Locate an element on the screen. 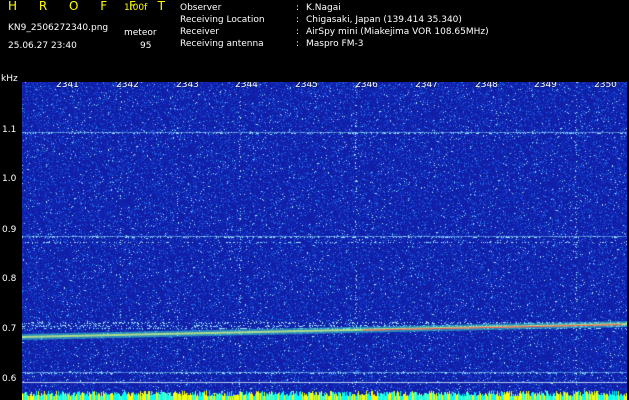 This screenshot has height=400, width=629. y-tick-label: 1.1 is located at coordinates (9, 130).